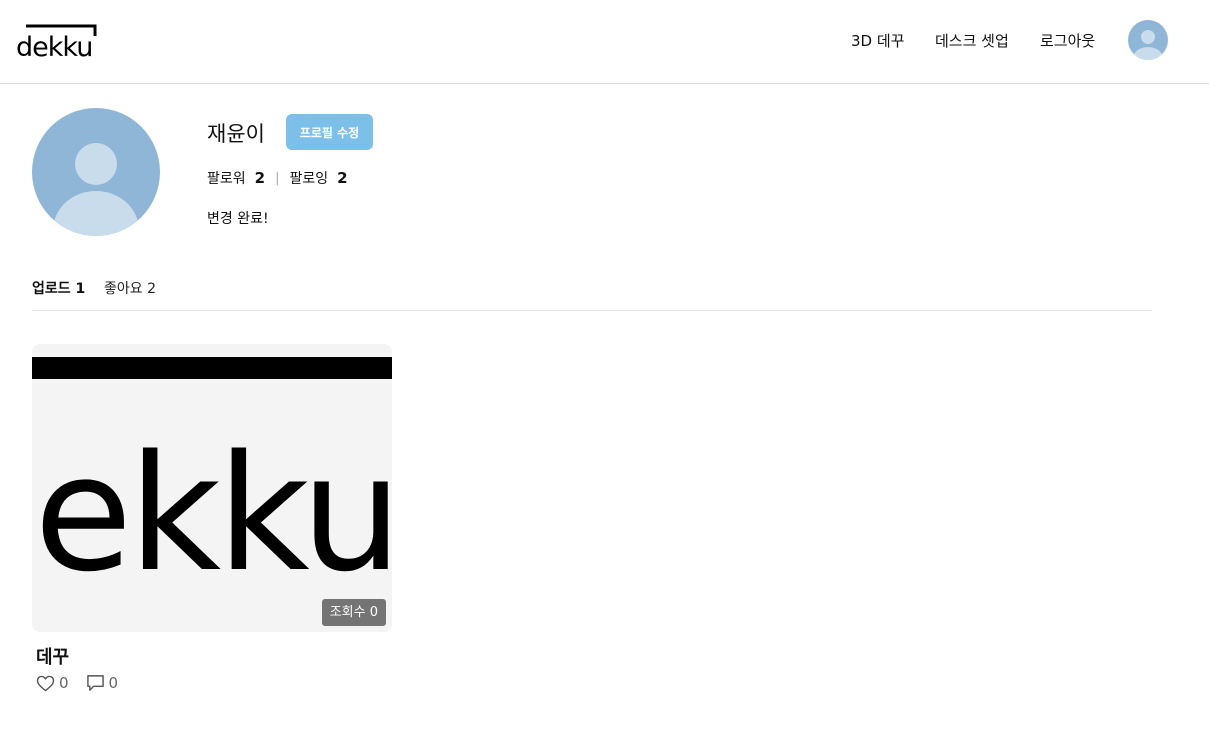 The image size is (1209, 749). I want to click on following-link: 팔로잉 2, so click(318, 178).